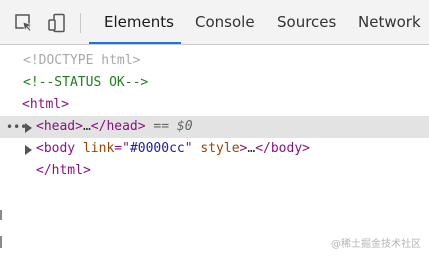  I want to click on attr-link-eq: =", so click(122, 148).